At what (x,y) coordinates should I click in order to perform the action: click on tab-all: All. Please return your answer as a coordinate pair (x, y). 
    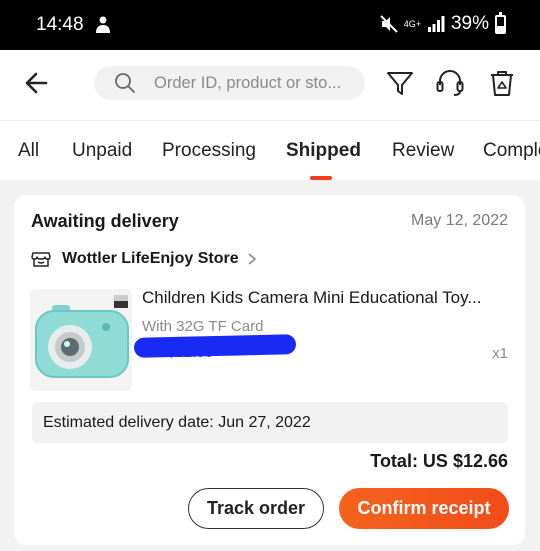
    Looking at the image, I should click on (28, 151).